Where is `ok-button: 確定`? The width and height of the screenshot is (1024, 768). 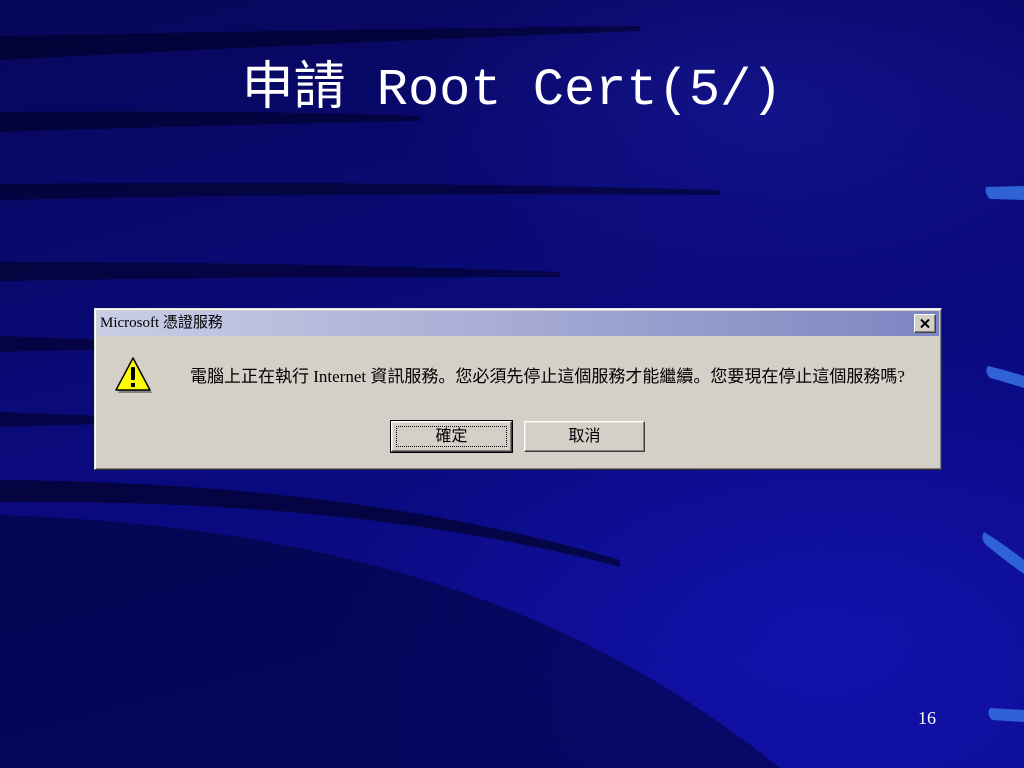
ok-button: 確定 is located at coordinates (451, 436).